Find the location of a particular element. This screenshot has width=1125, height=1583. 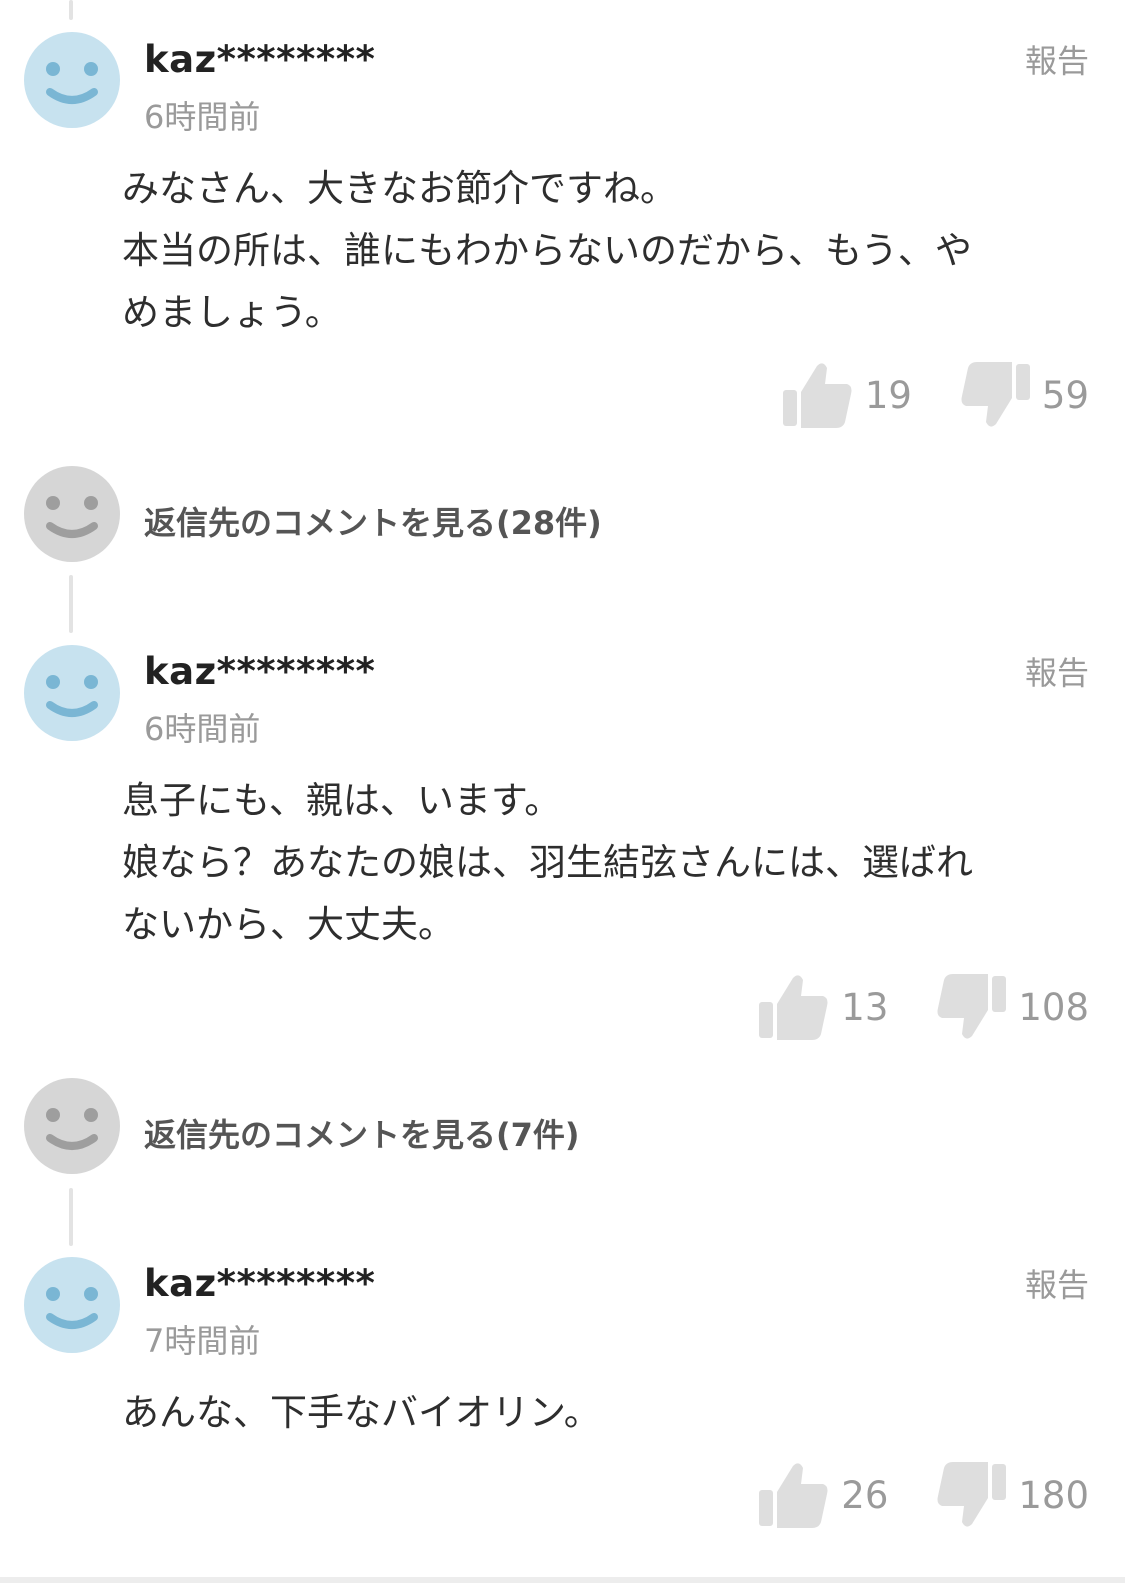

like-button: 26 is located at coordinates (822, 1495).